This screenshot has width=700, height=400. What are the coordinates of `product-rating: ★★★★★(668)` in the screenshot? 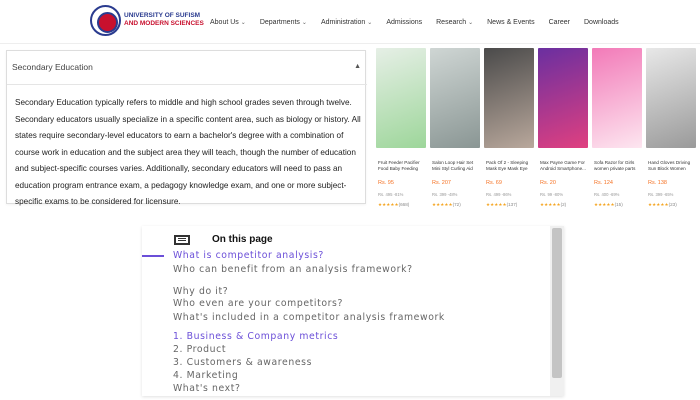 It's located at (393, 205).